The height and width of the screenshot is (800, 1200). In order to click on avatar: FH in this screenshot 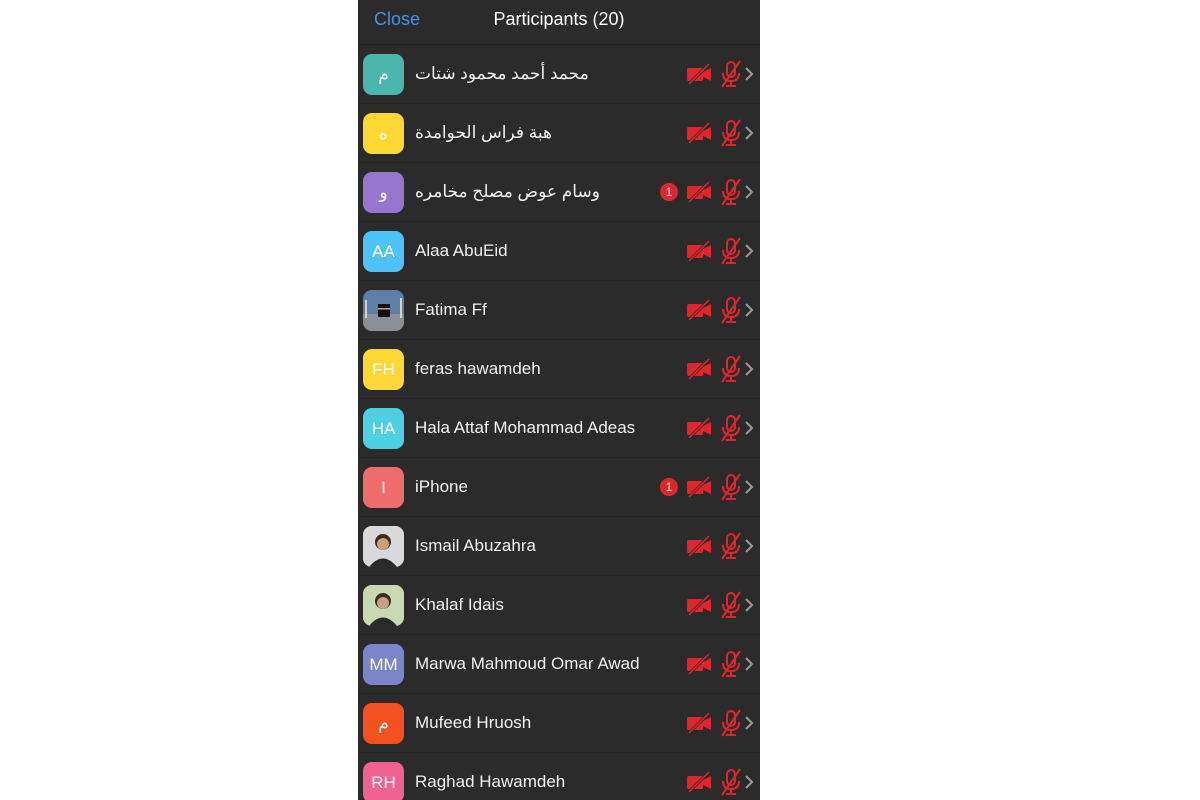, I will do `click(383, 369)`.